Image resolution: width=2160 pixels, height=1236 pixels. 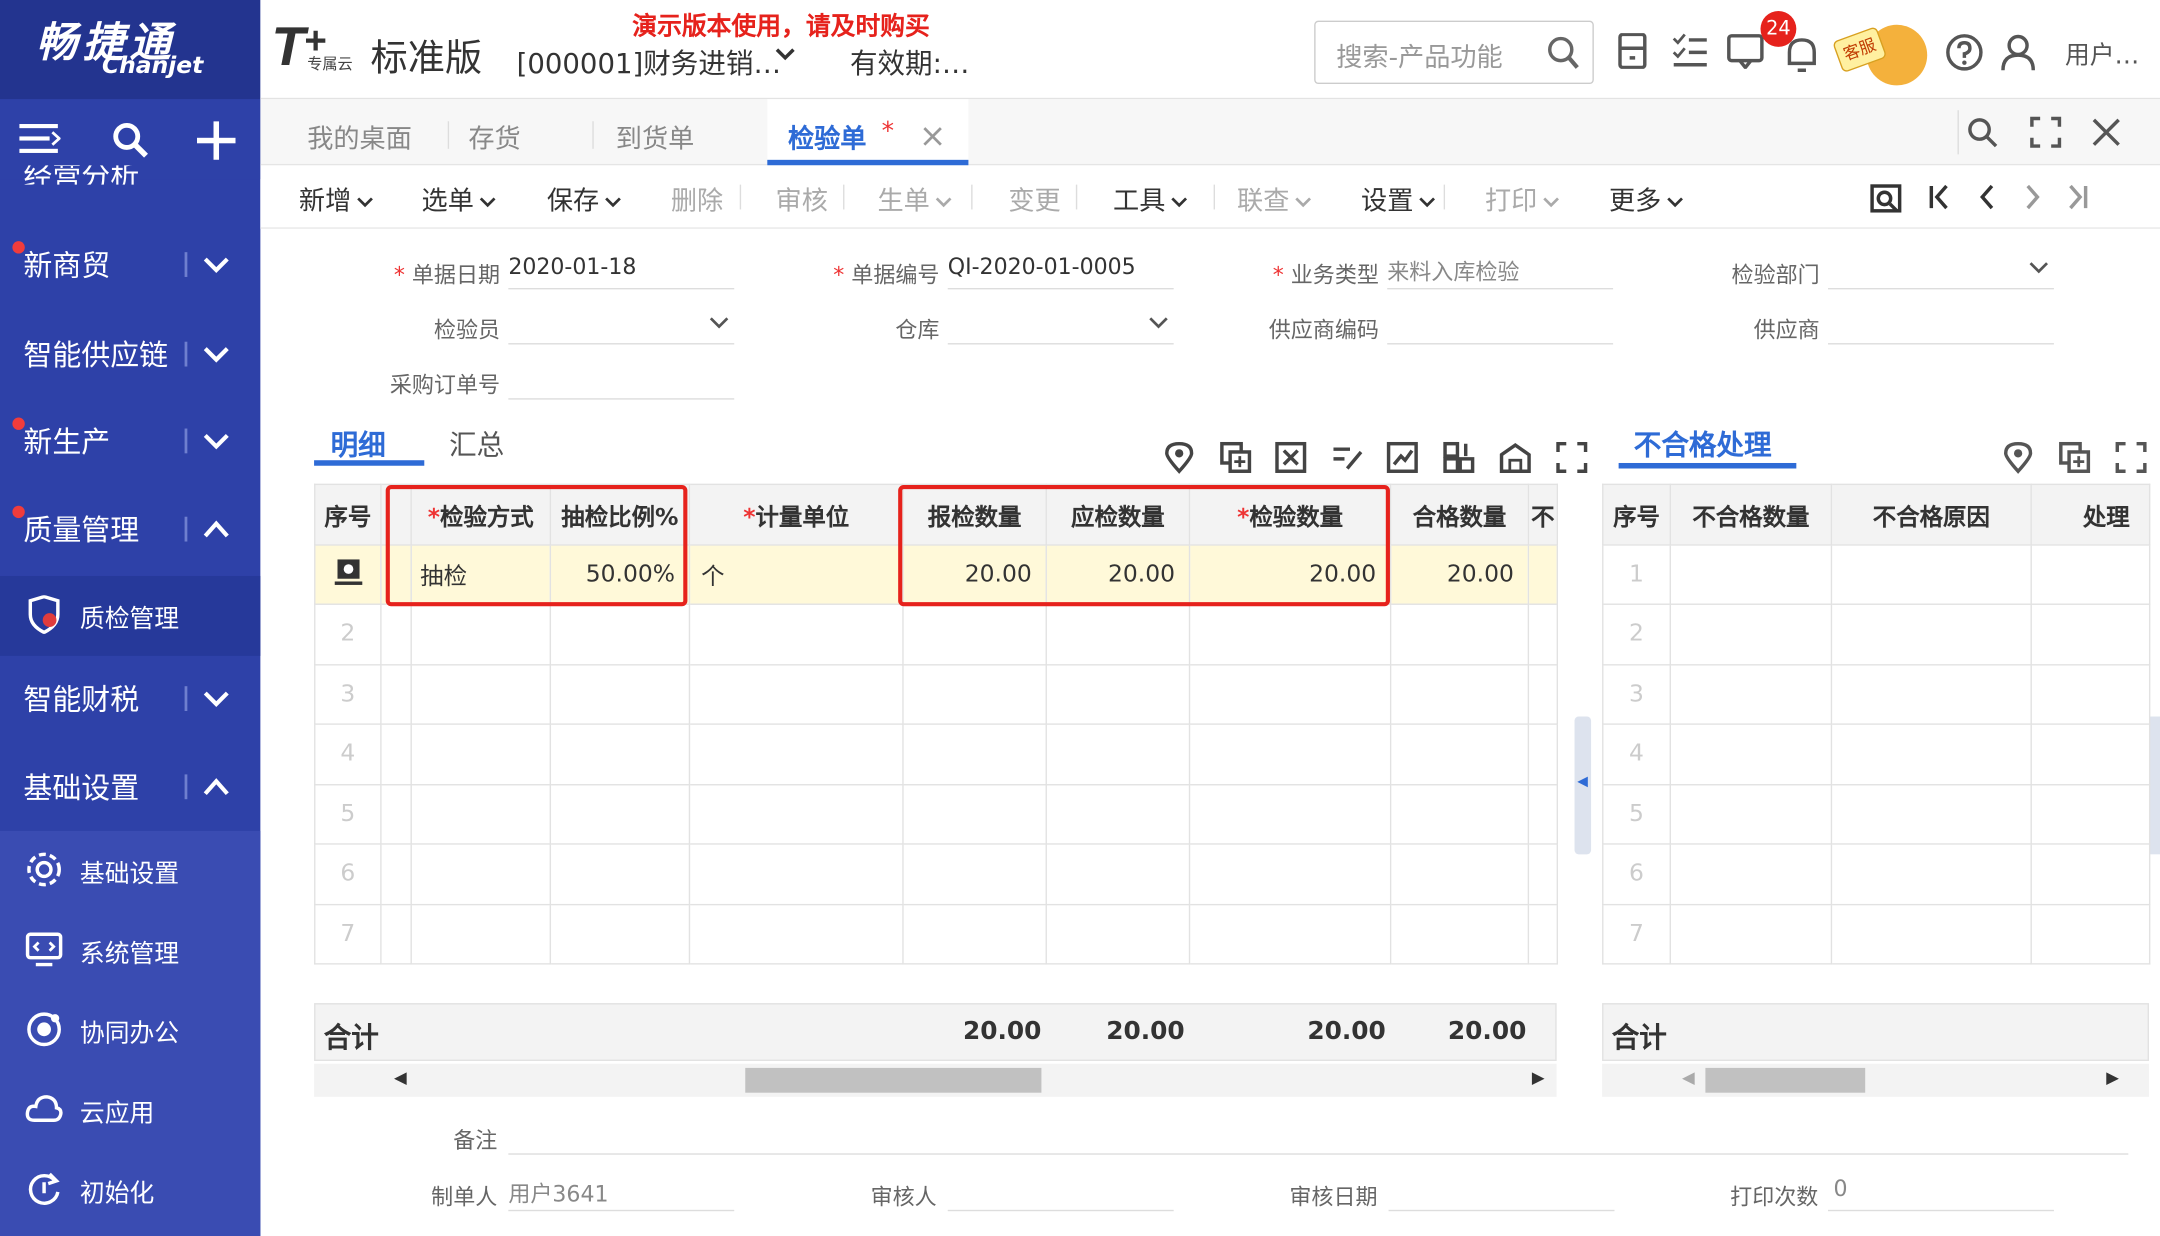 What do you see at coordinates (1688, 1077) in the screenshot?
I see `scroll-left-icon: ◀` at bounding box center [1688, 1077].